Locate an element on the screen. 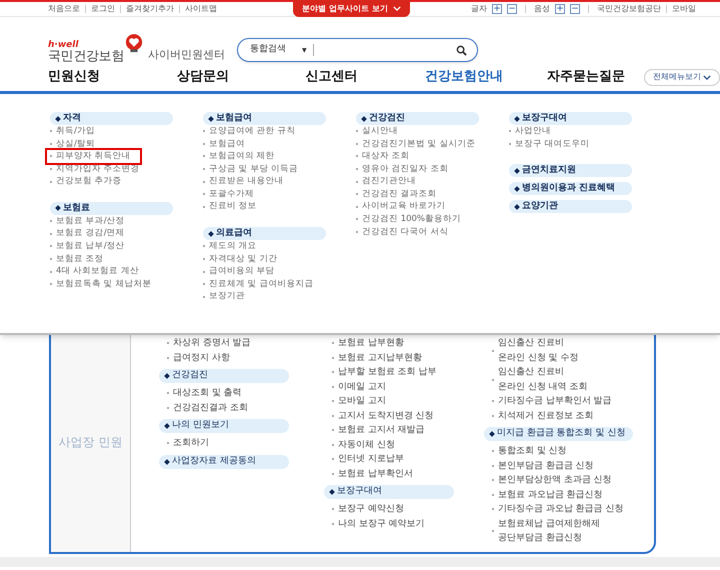 The width and height of the screenshot is (720, 570). menu-link: 나의 보장구 예약보기 is located at coordinates (374, 523).